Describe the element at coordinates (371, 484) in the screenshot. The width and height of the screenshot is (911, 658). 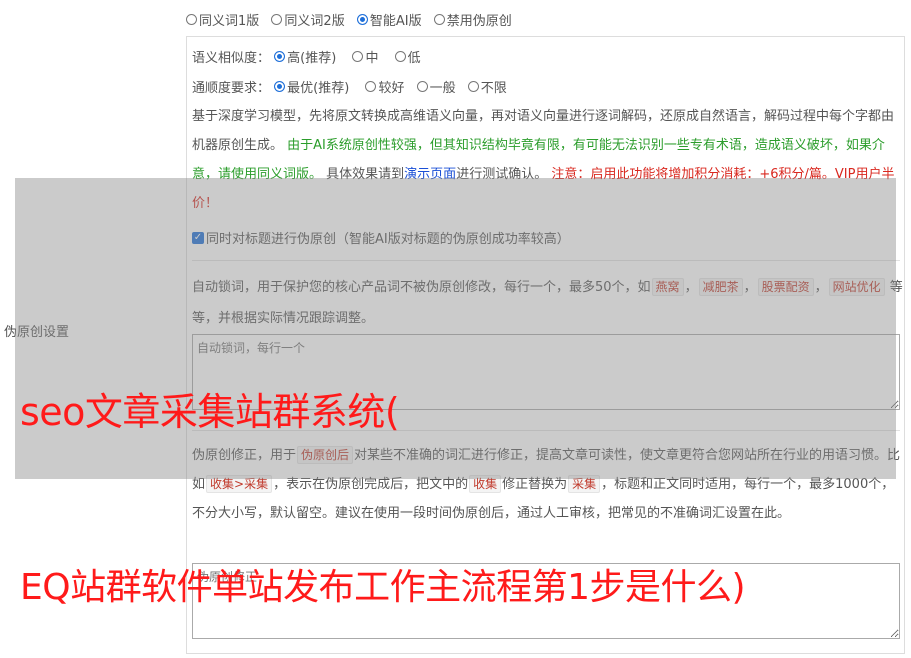
I see `correction-text: ，表示在伪原创完成后，把文中的` at that location.